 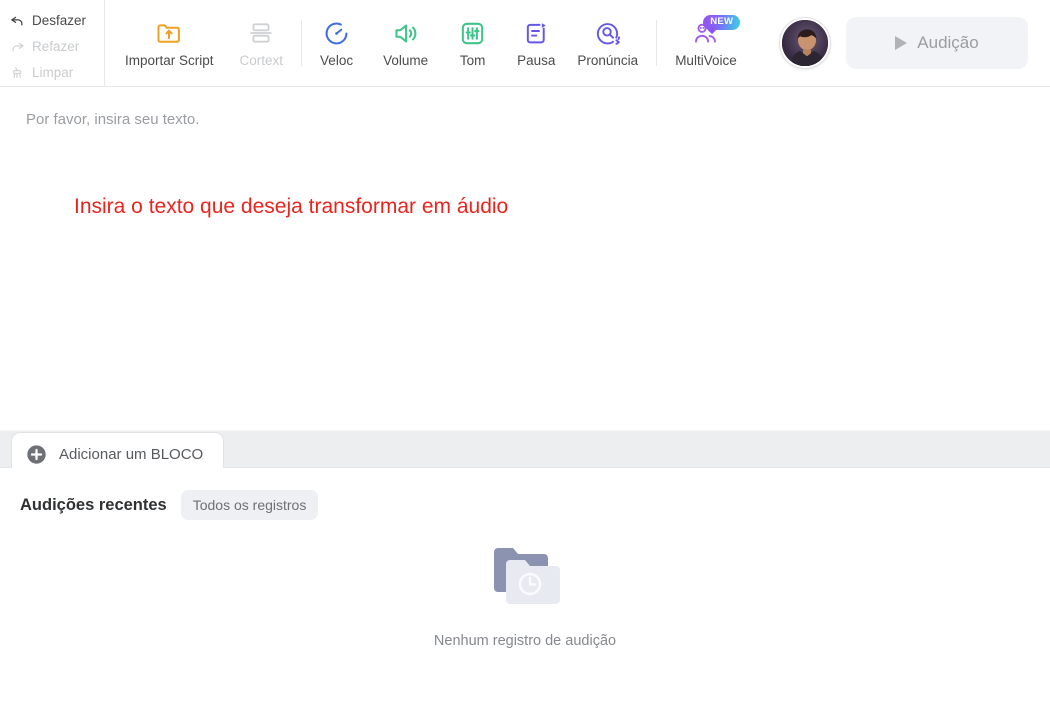 What do you see at coordinates (169, 60) in the screenshot?
I see `import-script-label: Importar Script` at bounding box center [169, 60].